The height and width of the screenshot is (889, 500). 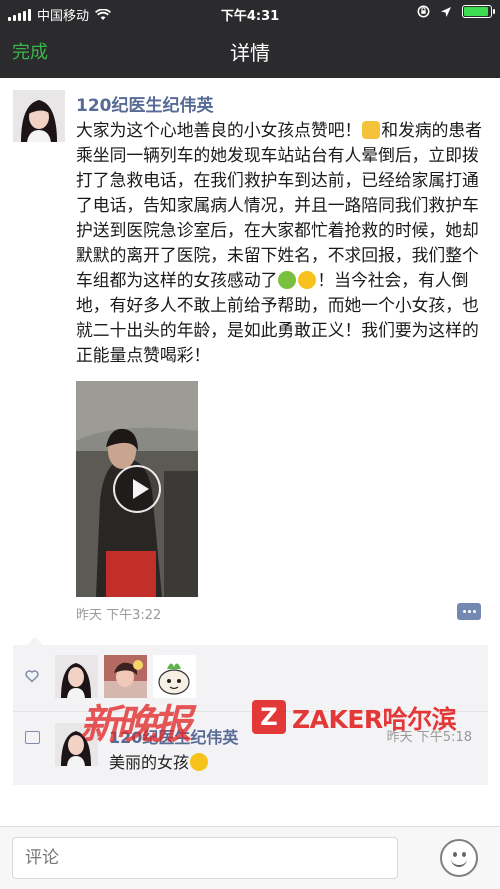 I want to click on emoji-button, so click(x=459, y=858).